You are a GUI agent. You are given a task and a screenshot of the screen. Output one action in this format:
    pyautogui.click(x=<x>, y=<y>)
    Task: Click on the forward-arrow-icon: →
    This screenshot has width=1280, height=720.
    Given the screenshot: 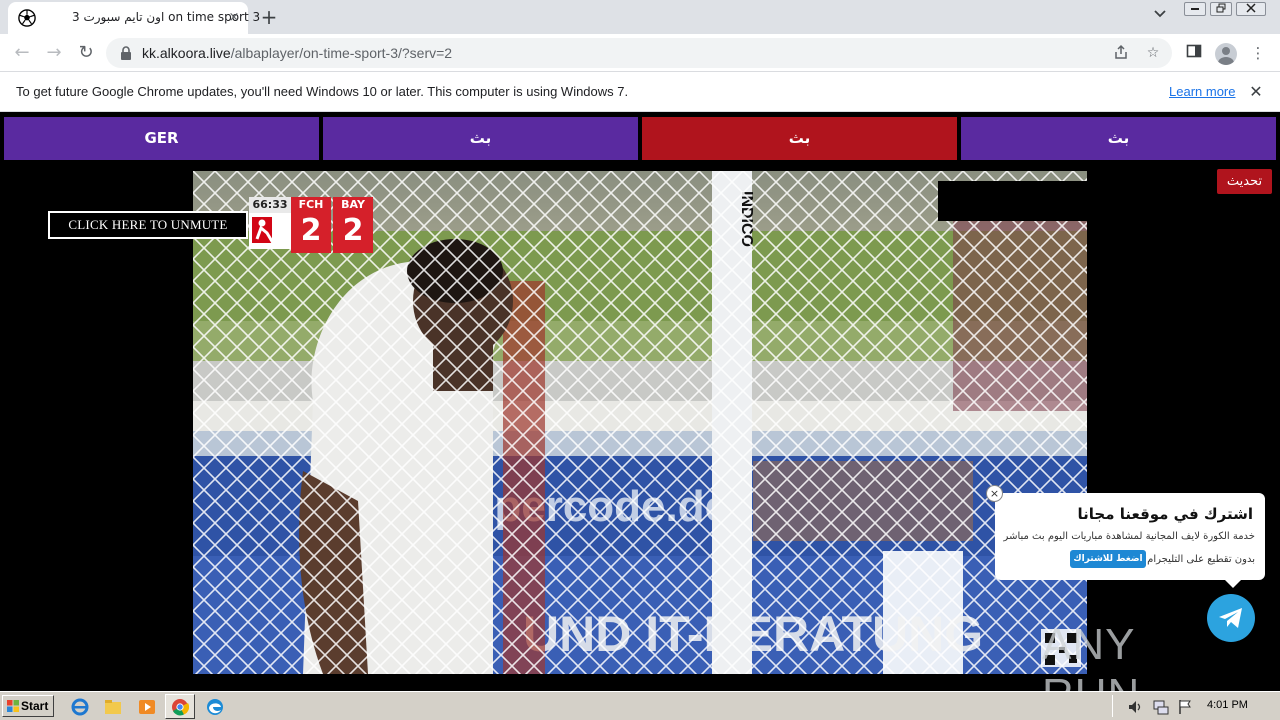 What is the action you would take?
    pyautogui.click(x=54, y=53)
    